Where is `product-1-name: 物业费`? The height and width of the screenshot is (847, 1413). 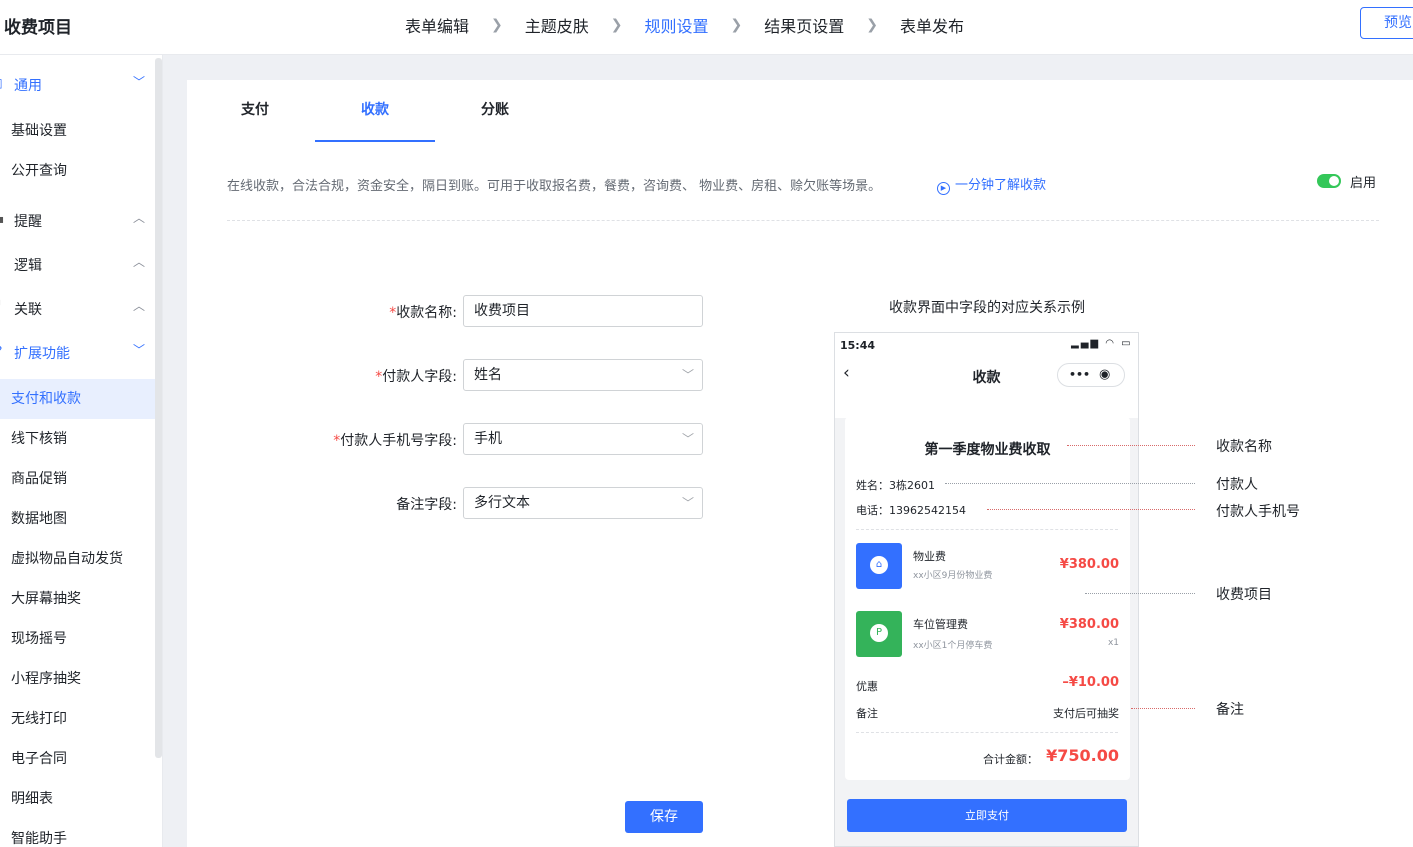
product-1-name: 物业费 is located at coordinates (929, 556).